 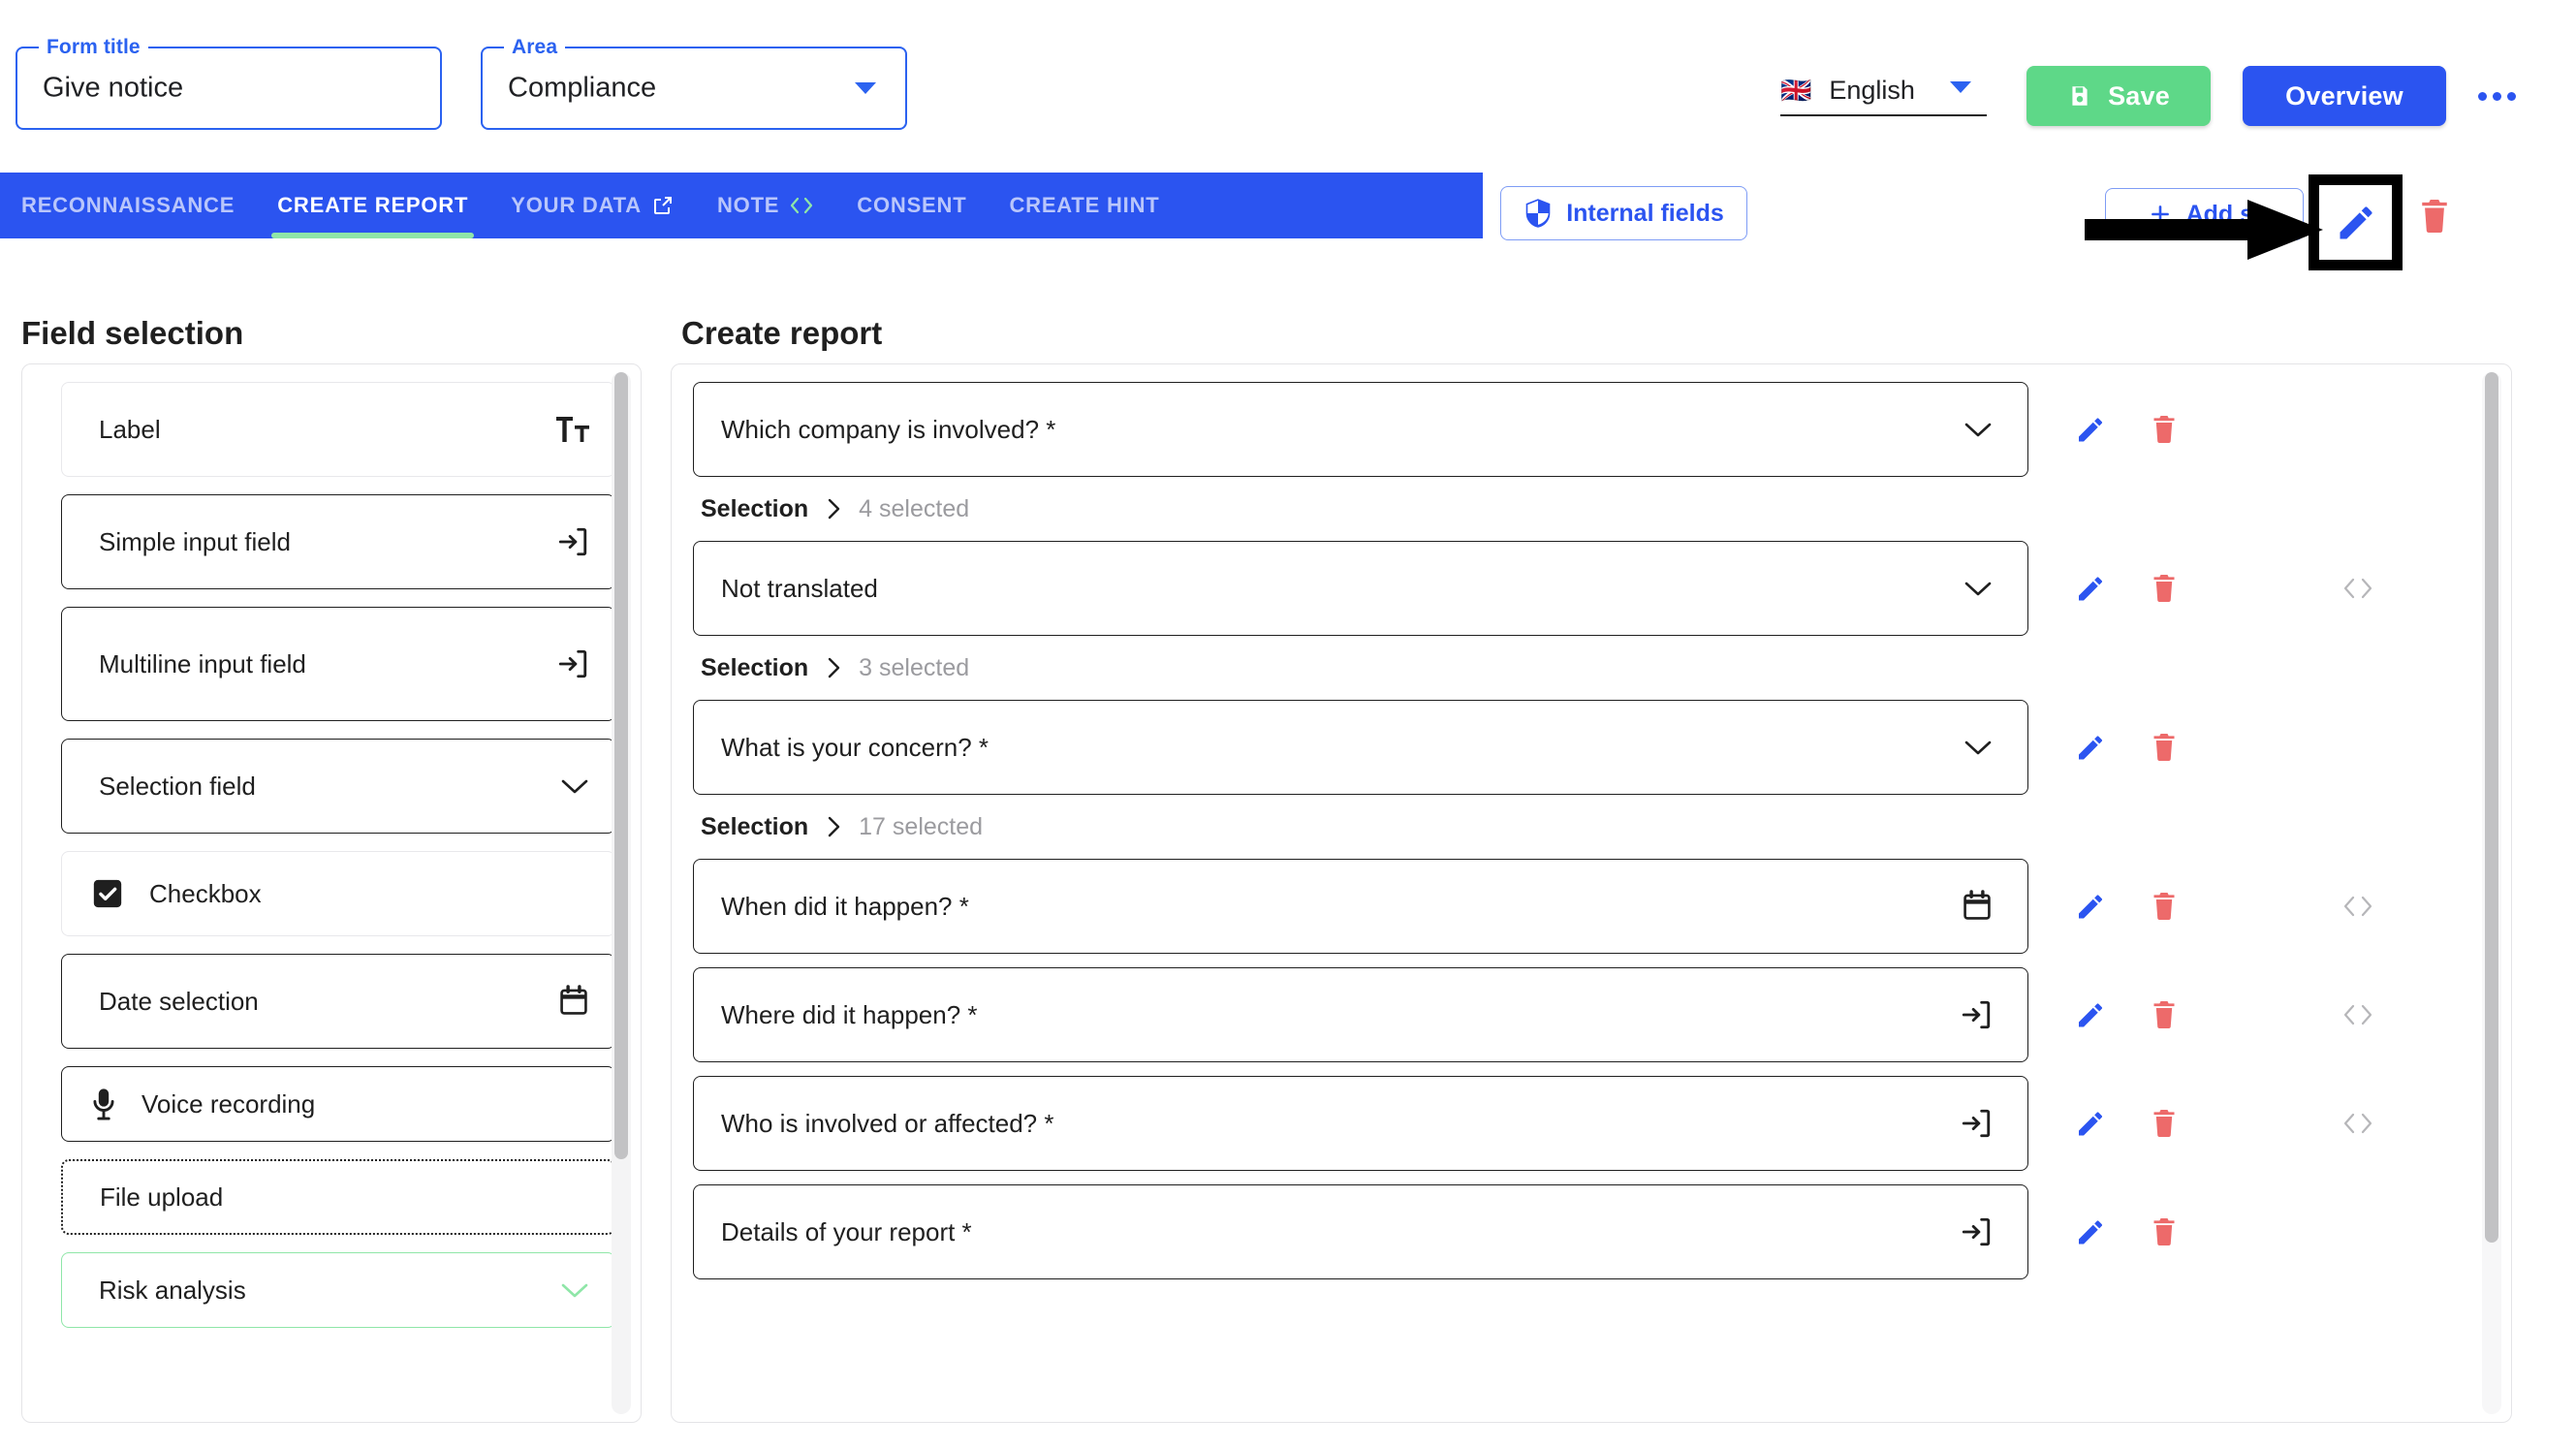 I want to click on field-label: When did it happen? *, so click(x=845, y=906).